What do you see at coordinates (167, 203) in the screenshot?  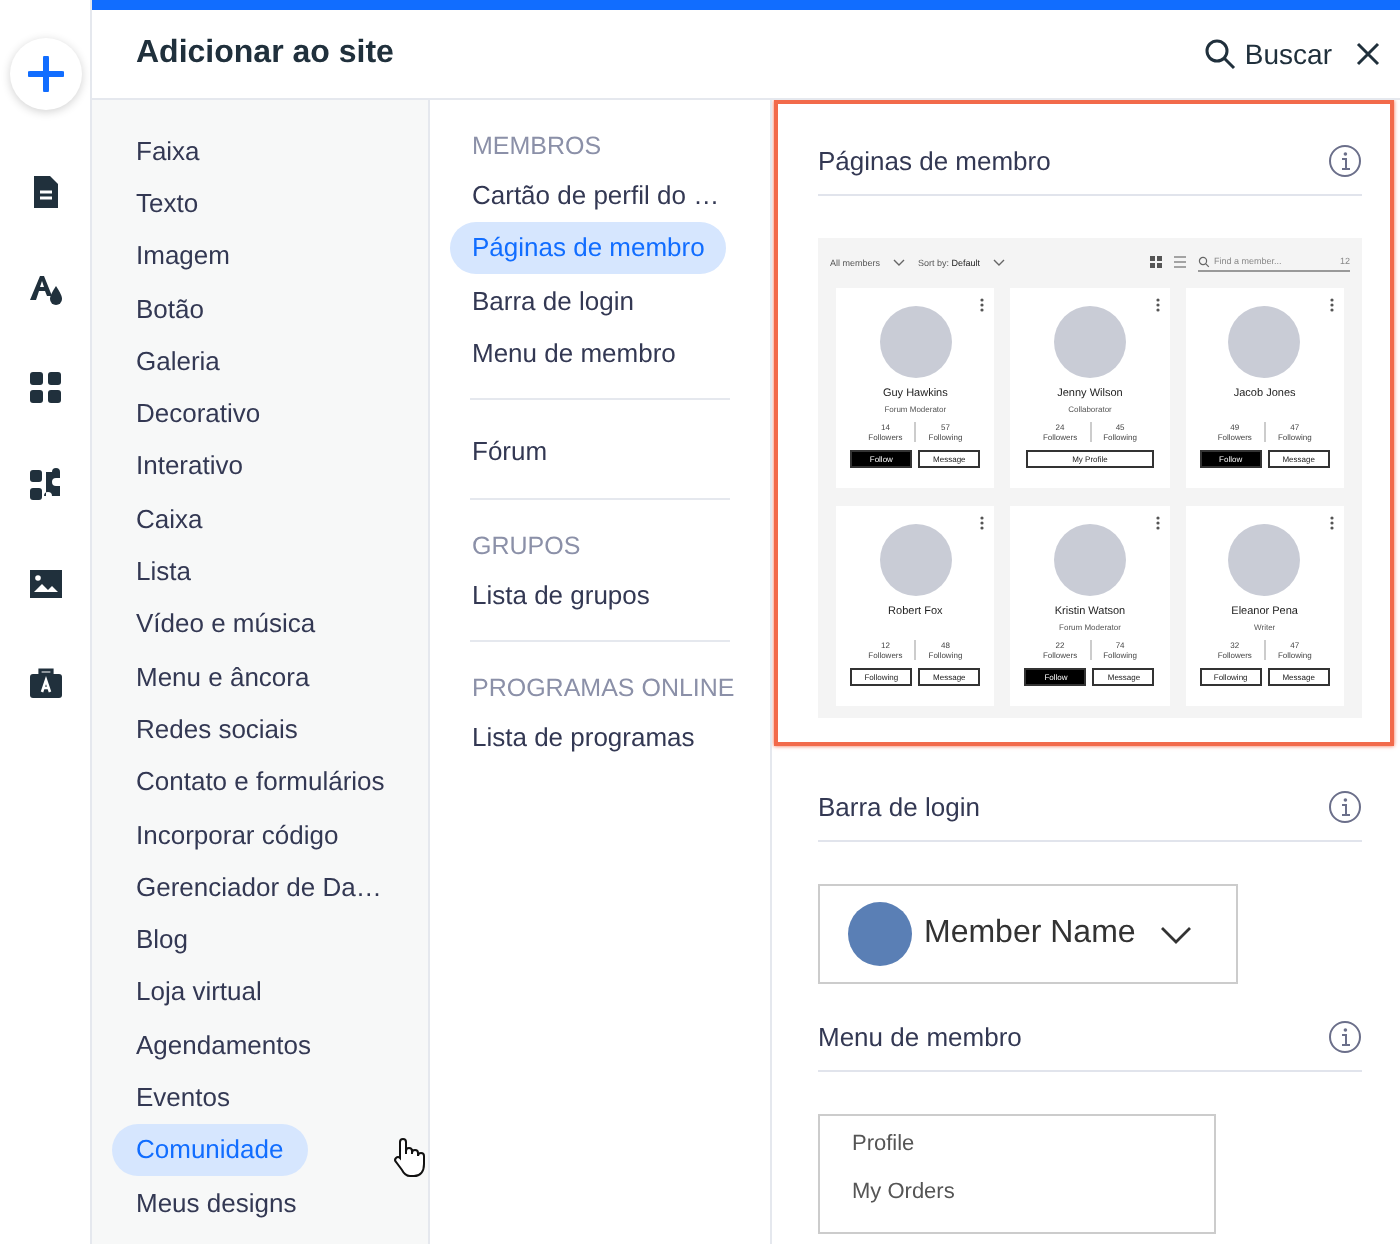 I see `category-item: Texto` at bounding box center [167, 203].